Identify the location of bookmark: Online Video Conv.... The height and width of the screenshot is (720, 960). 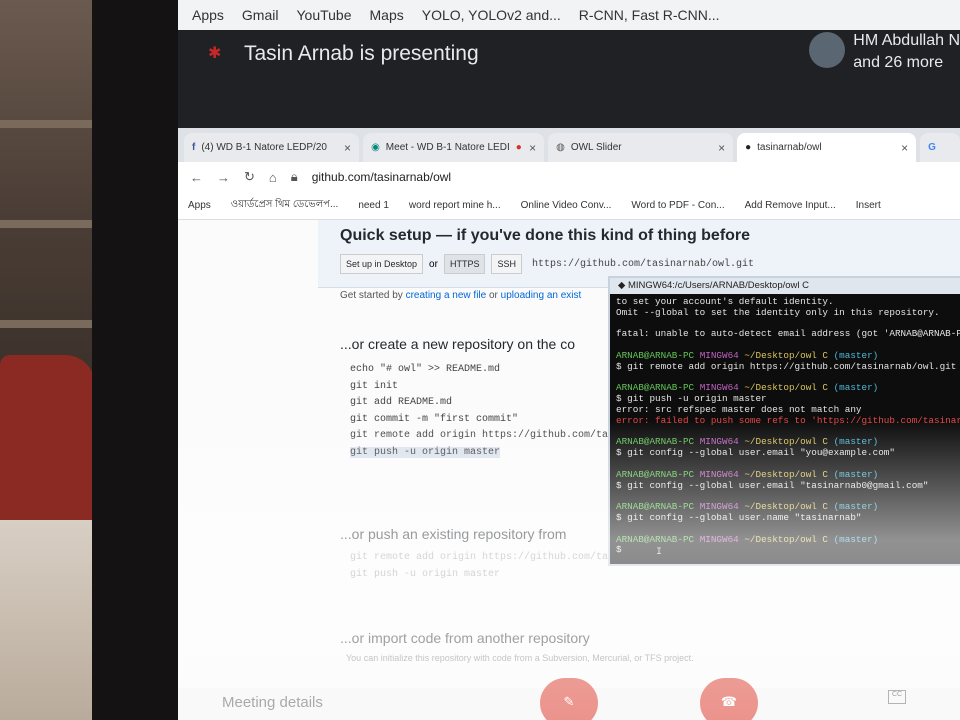
(566, 205).